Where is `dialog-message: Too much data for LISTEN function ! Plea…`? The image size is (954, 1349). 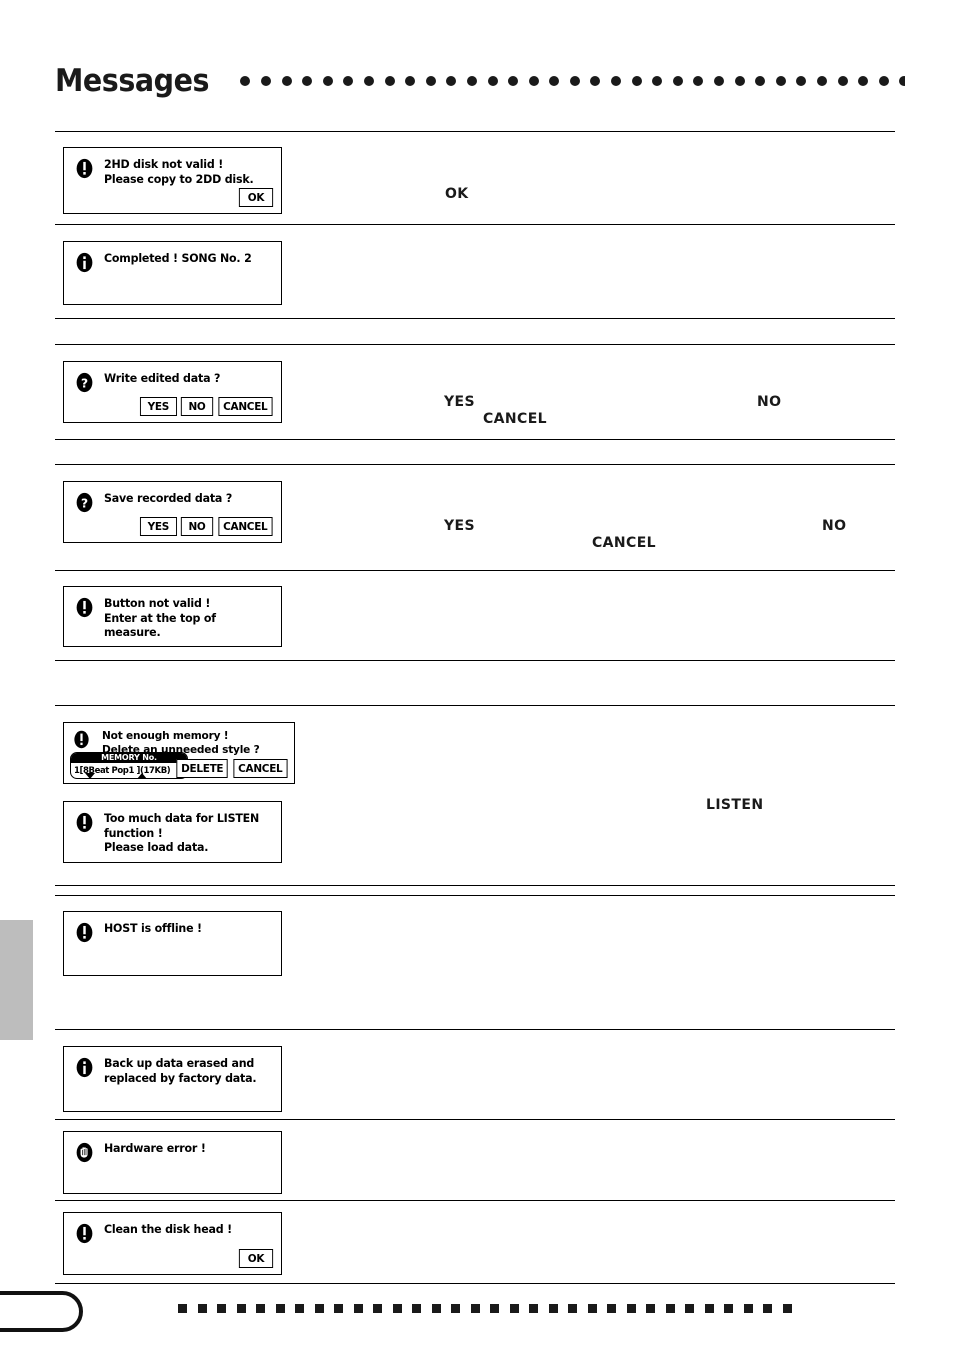 dialog-message: Too much data for LISTEN function ! Plea… is located at coordinates (182, 832).